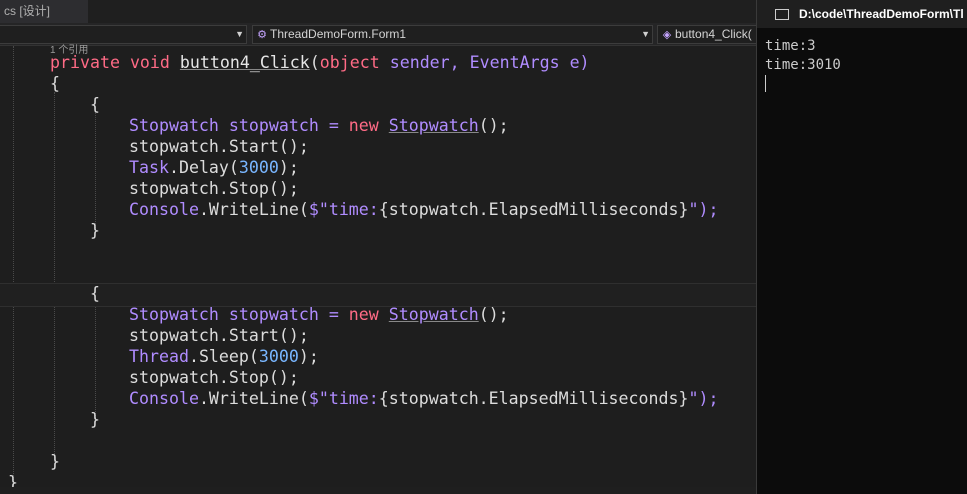 This screenshot has height=494, width=967. What do you see at coordinates (378, 11) in the screenshot?
I see `document-tab-bar: cs [设计]` at bounding box center [378, 11].